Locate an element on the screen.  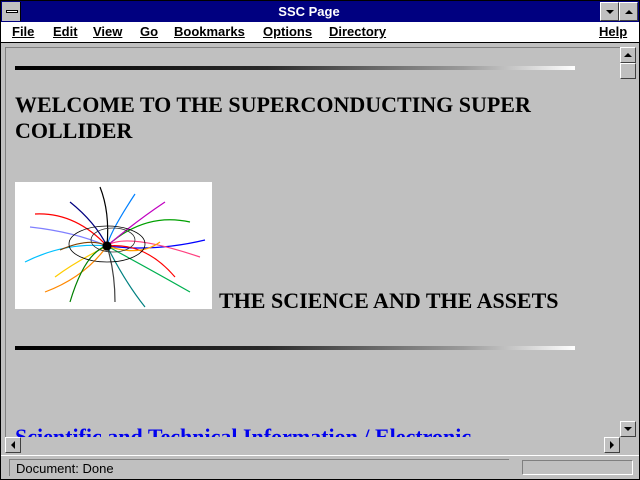
maximize-icon is located at coordinates (628, 11).